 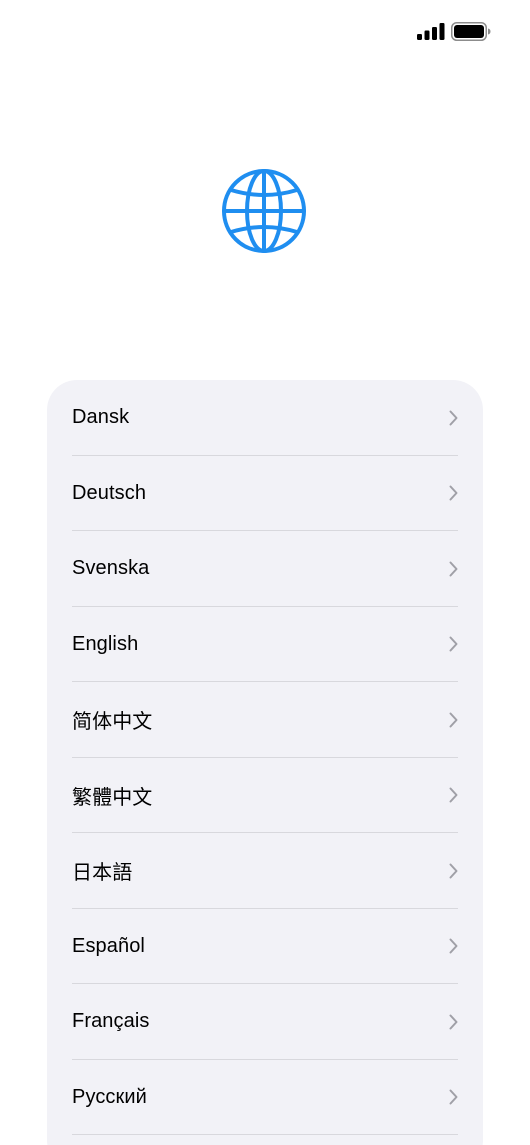 What do you see at coordinates (265, 569) in the screenshot?
I see `language-row-svenska: Svenska` at bounding box center [265, 569].